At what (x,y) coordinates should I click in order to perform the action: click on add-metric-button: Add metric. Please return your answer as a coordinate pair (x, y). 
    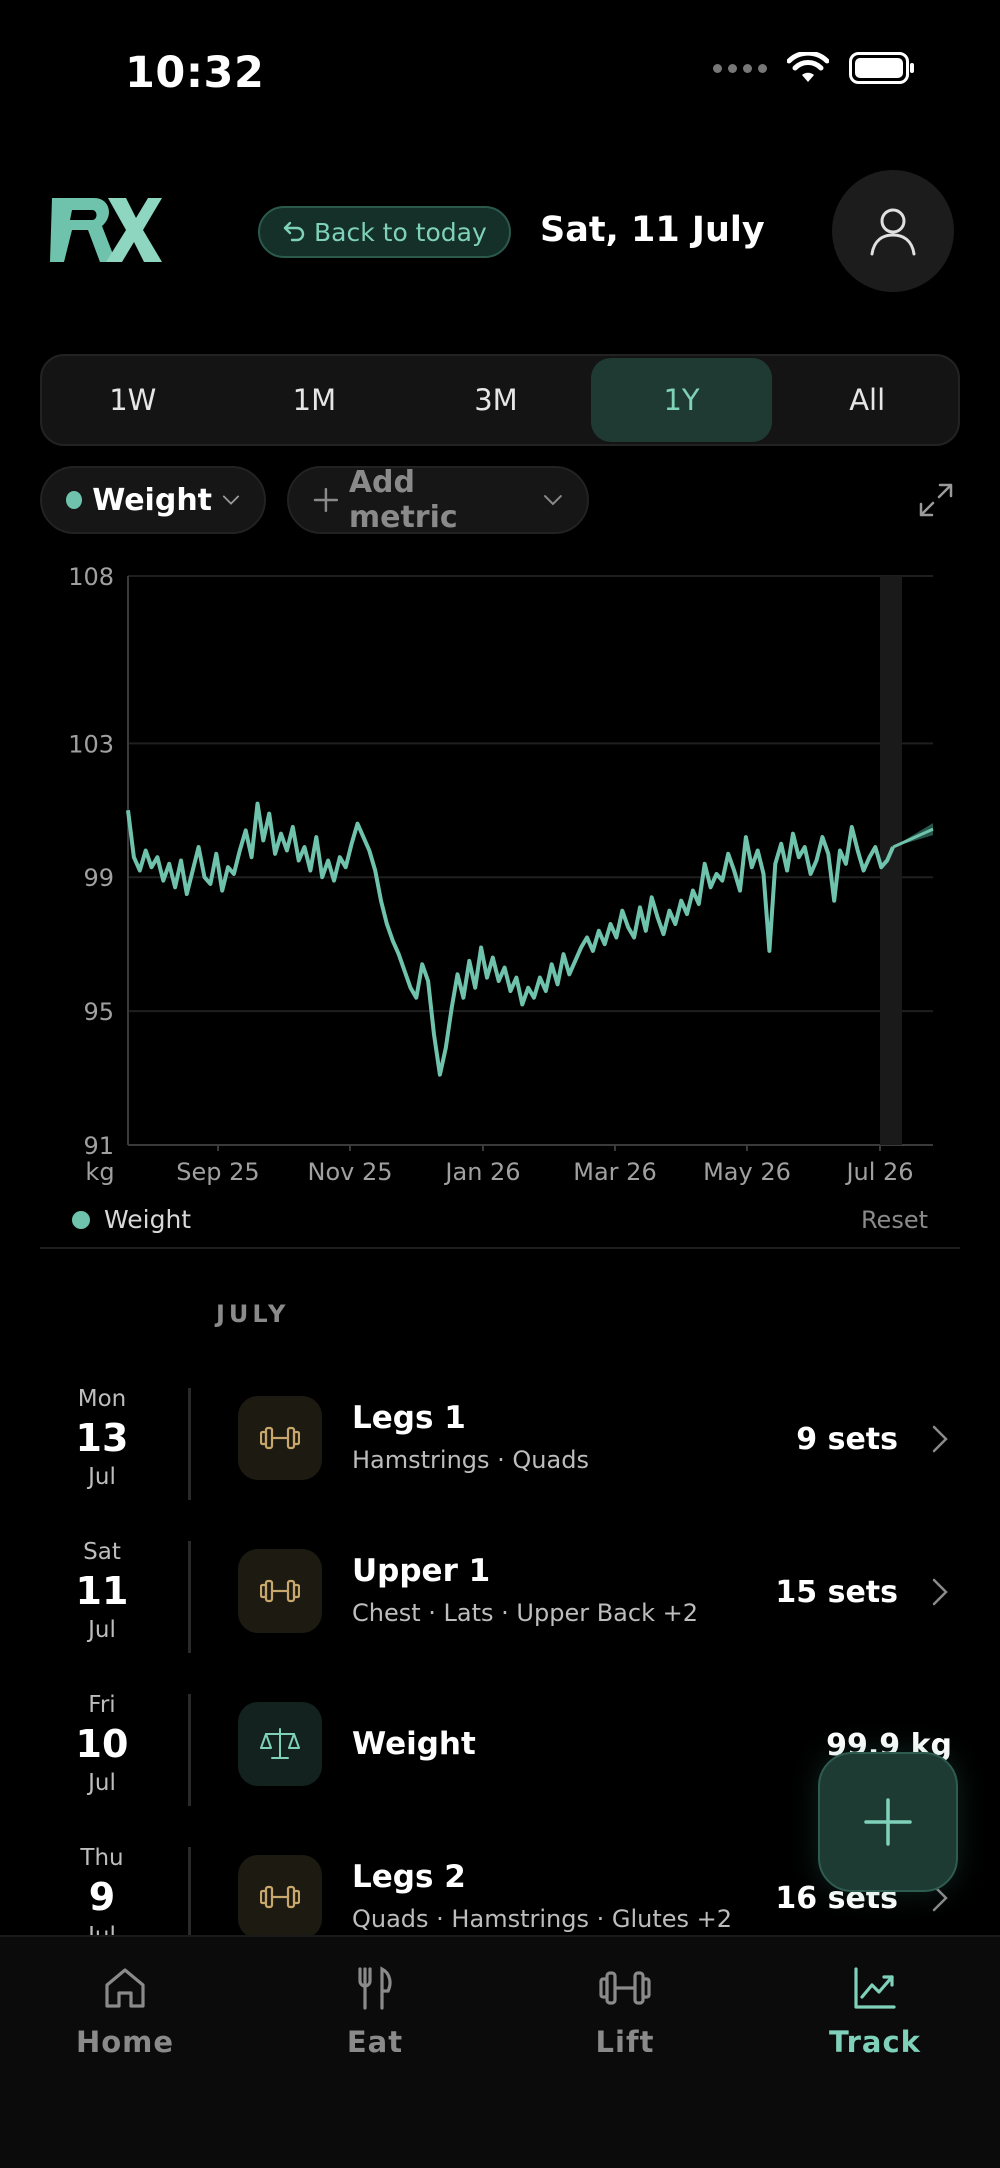
    Looking at the image, I should click on (438, 500).